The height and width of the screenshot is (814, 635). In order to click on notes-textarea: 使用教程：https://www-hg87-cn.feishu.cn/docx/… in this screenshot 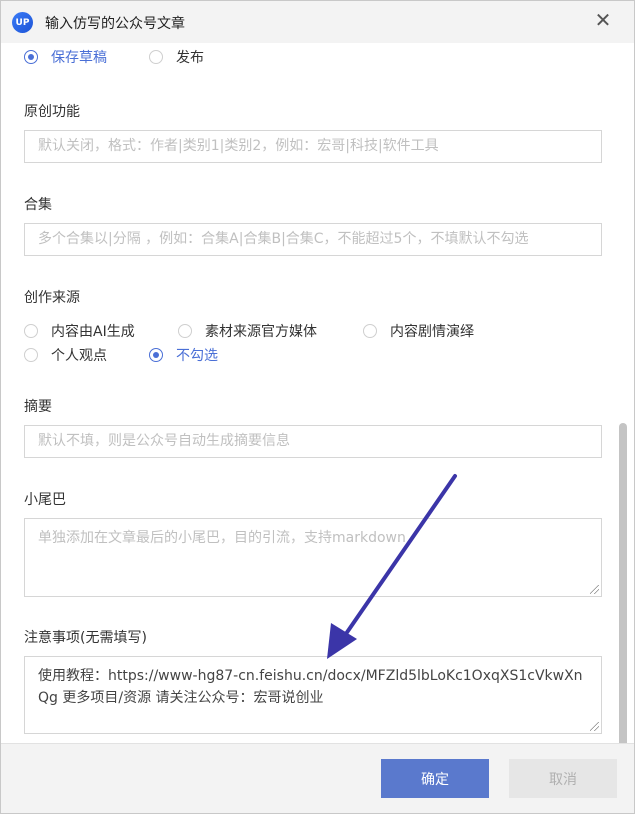, I will do `click(313, 695)`.